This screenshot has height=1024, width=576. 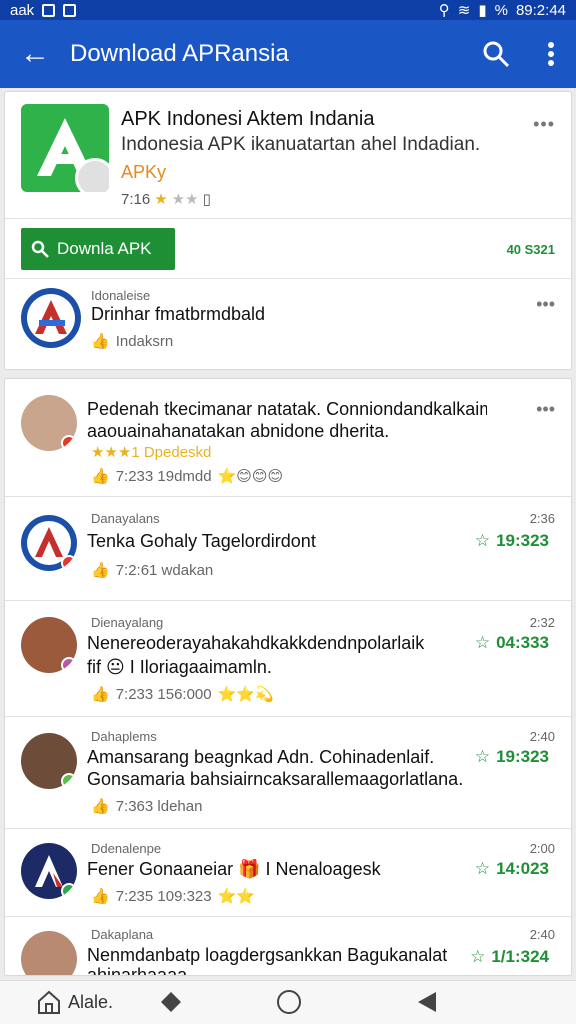 What do you see at coordinates (464, 10) in the screenshot?
I see `wifi-icon: ≋` at bounding box center [464, 10].